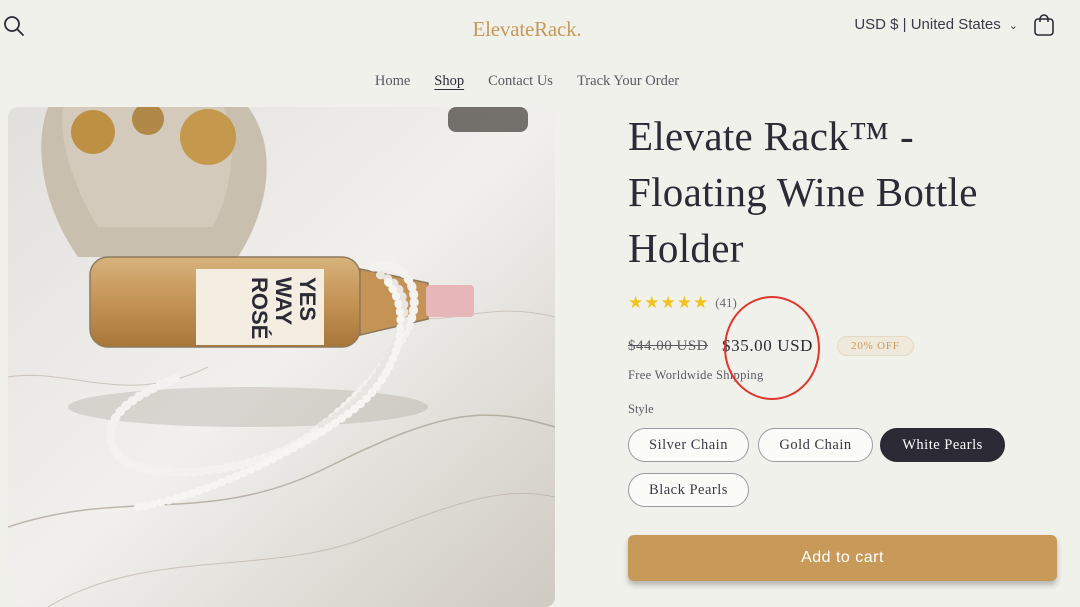  What do you see at coordinates (449, 81) in the screenshot?
I see `nav-item-shop: Shop` at bounding box center [449, 81].